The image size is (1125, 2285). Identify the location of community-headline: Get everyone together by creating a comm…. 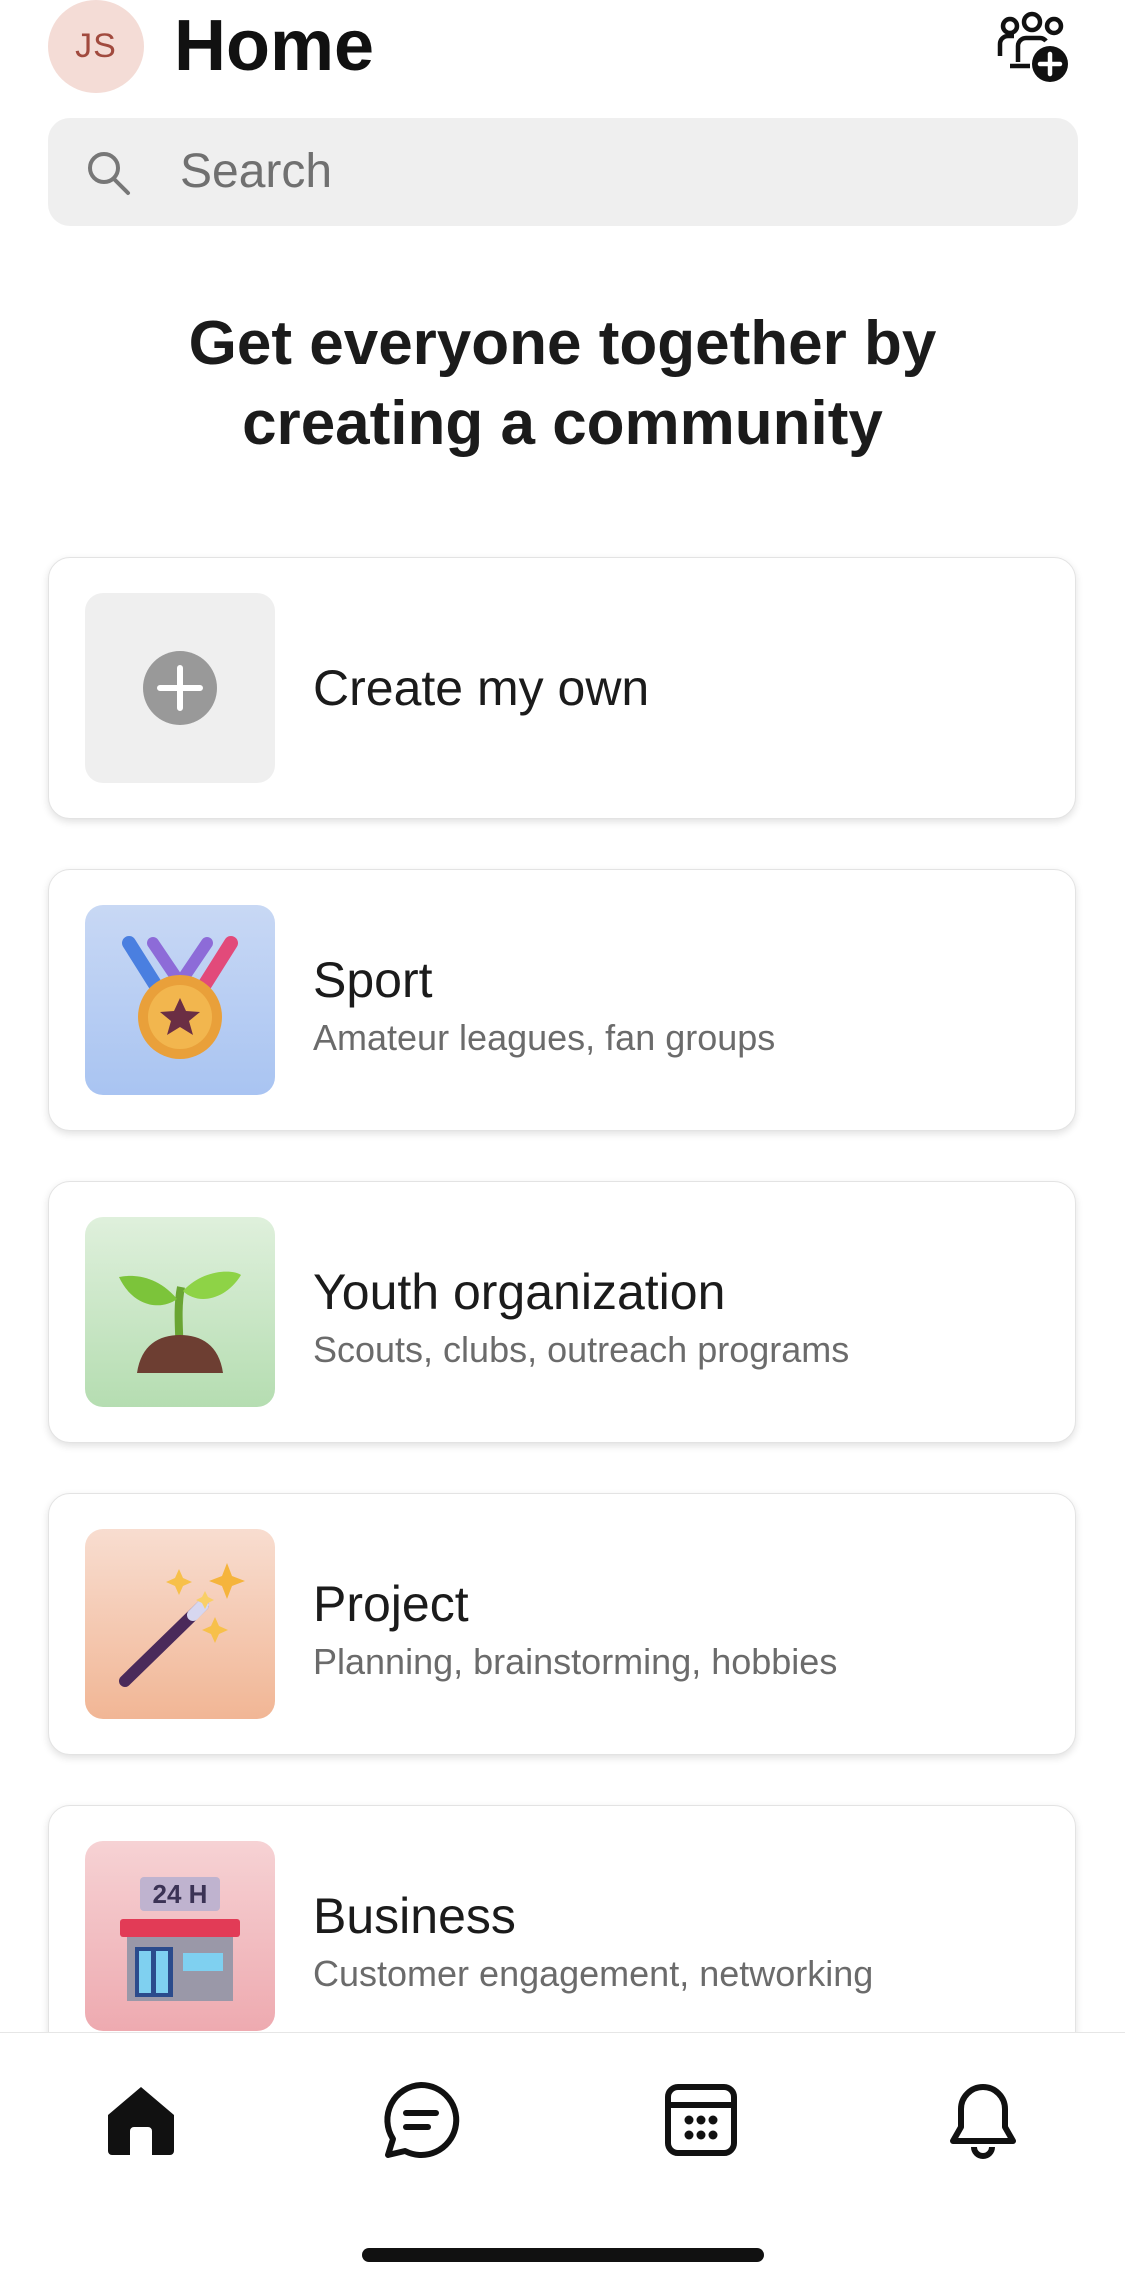
(562, 384).